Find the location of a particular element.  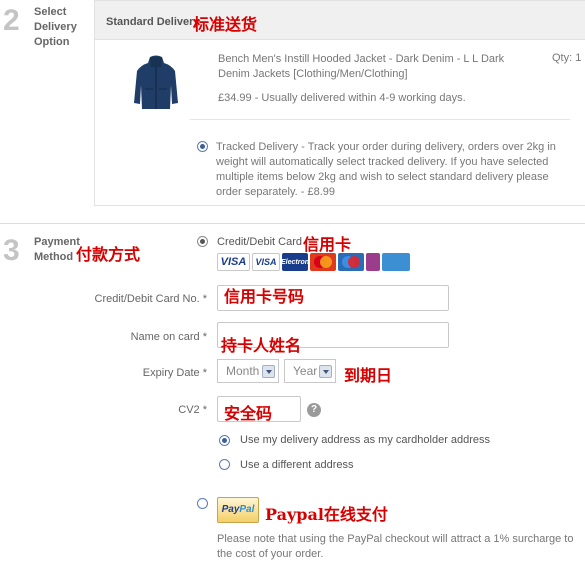

maestro-circles-icon is located at coordinates (351, 262).